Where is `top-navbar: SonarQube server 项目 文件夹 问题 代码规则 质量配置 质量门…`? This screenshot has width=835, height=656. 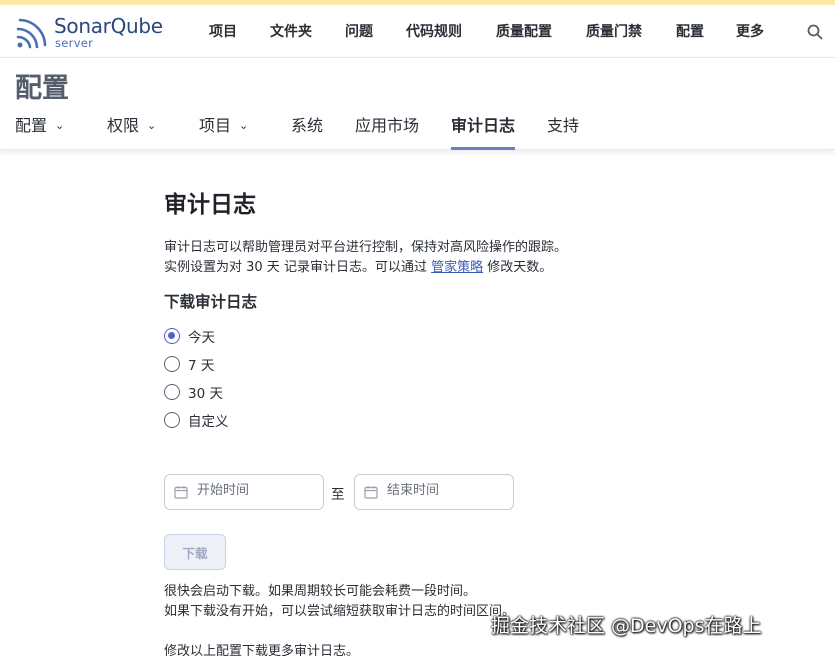
top-navbar: SonarQube server 项目 文件夹 问题 代码规则 质量配置 质量门… is located at coordinates (417, 31).